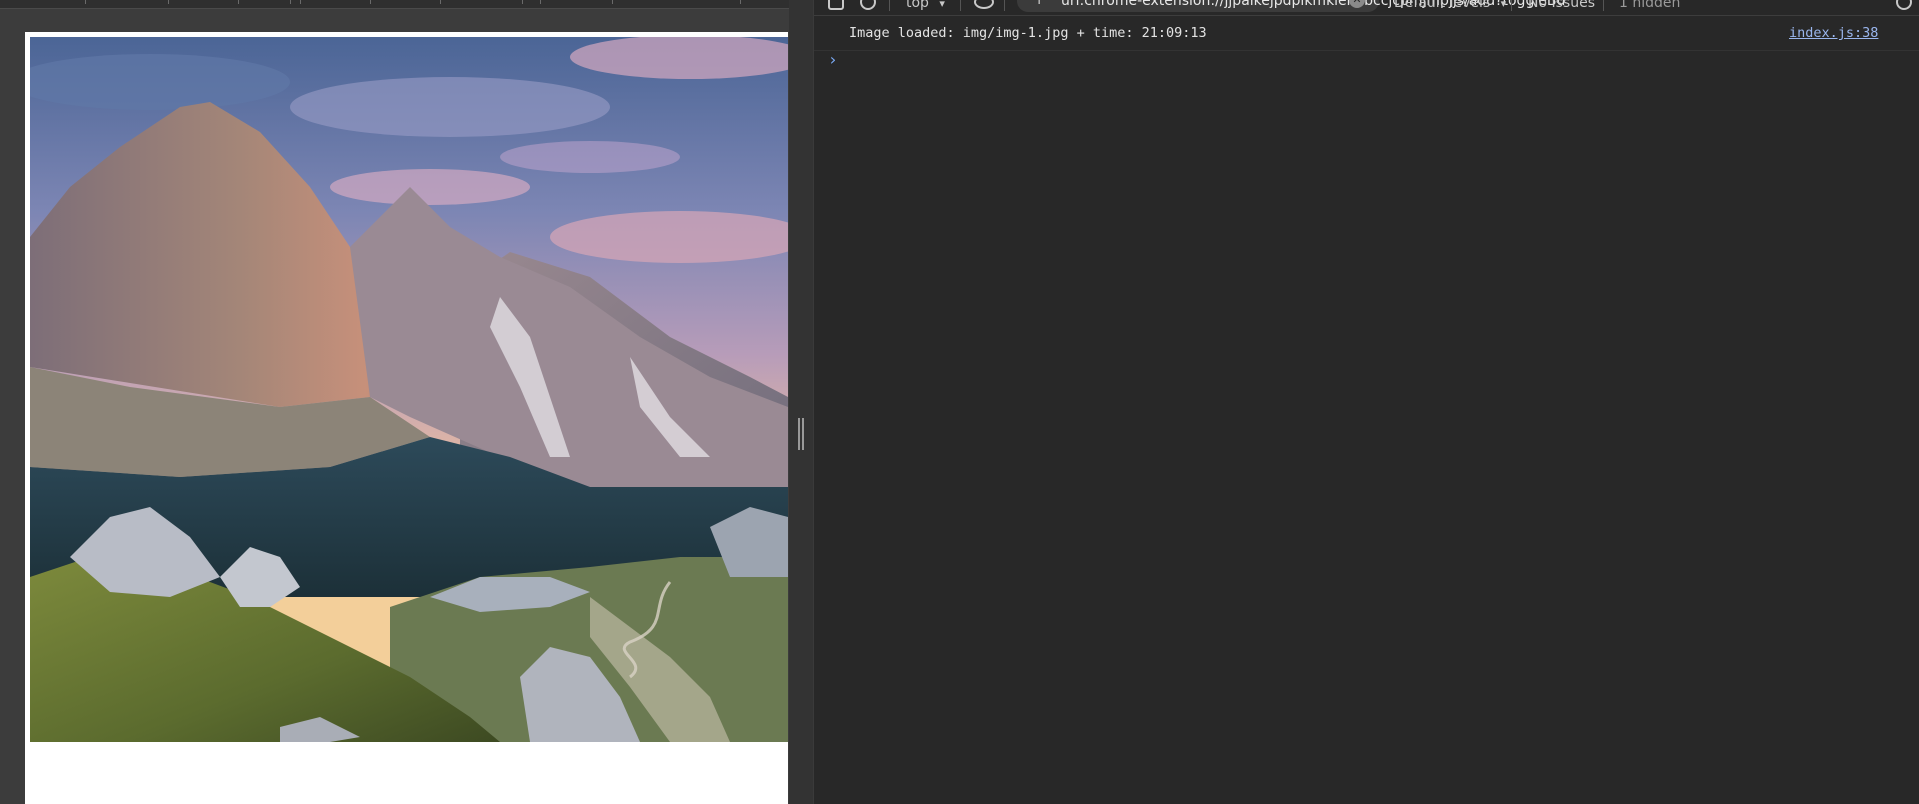 The width and height of the screenshot is (1919, 804). I want to click on log-levels-dropdown: Default levels ▾, so click(1450, 6).